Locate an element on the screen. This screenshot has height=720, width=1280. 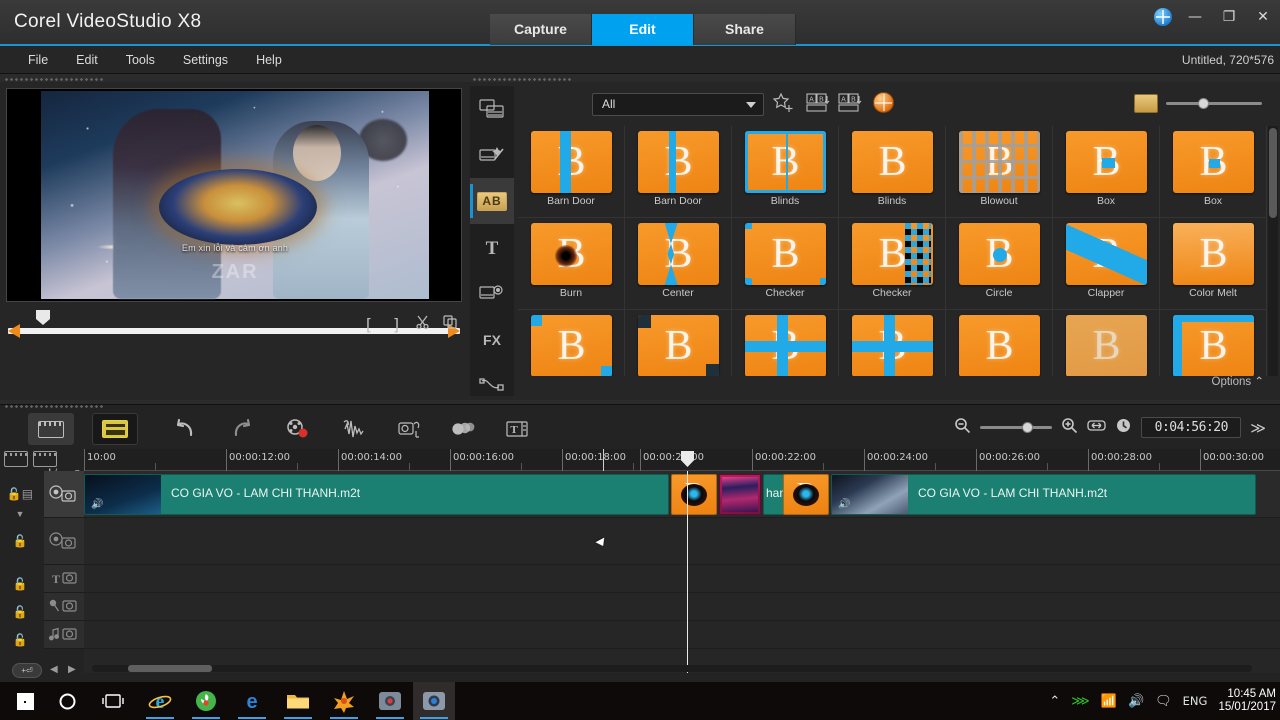
scroll-right-button: ▶ is located at coordinates (72, 669).